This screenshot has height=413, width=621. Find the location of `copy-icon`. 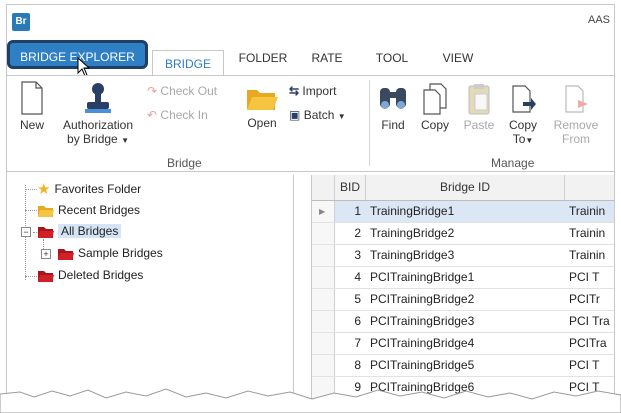

copy-icon is located at coordinates (435, 99).